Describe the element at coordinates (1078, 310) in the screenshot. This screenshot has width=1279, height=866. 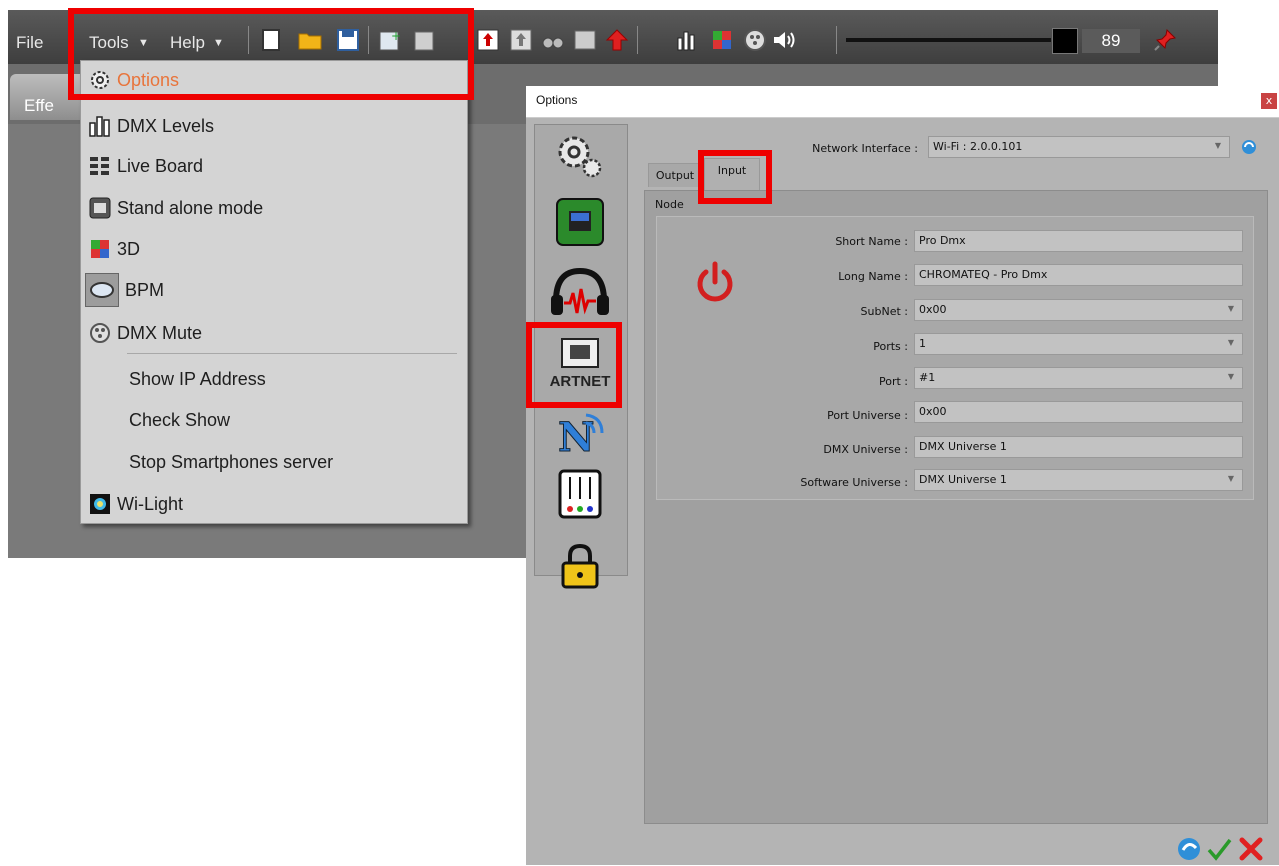
I see `subnet-select: 0x00` at that location.